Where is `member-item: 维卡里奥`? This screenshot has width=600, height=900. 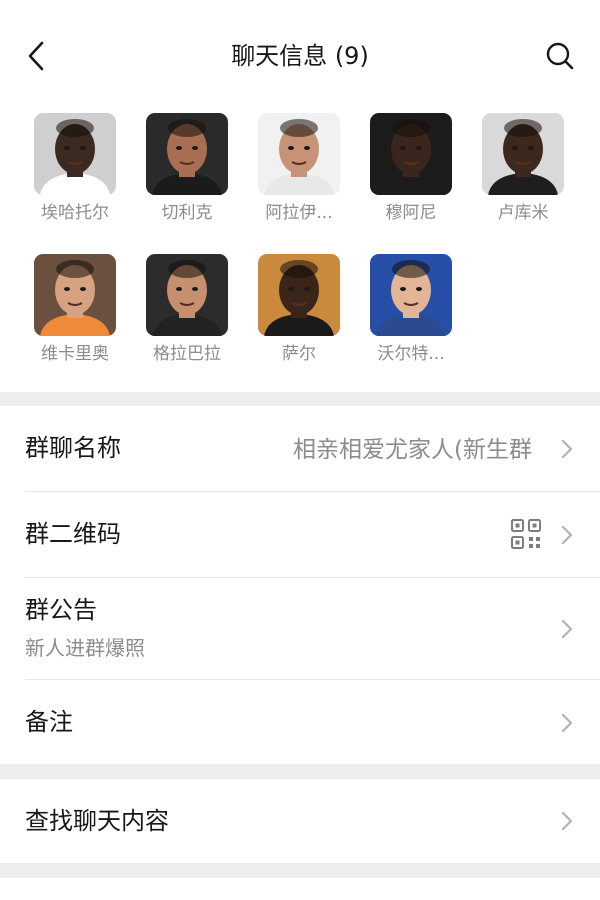 member-item: 维卡里奥 is located at coordinates (75, 310).